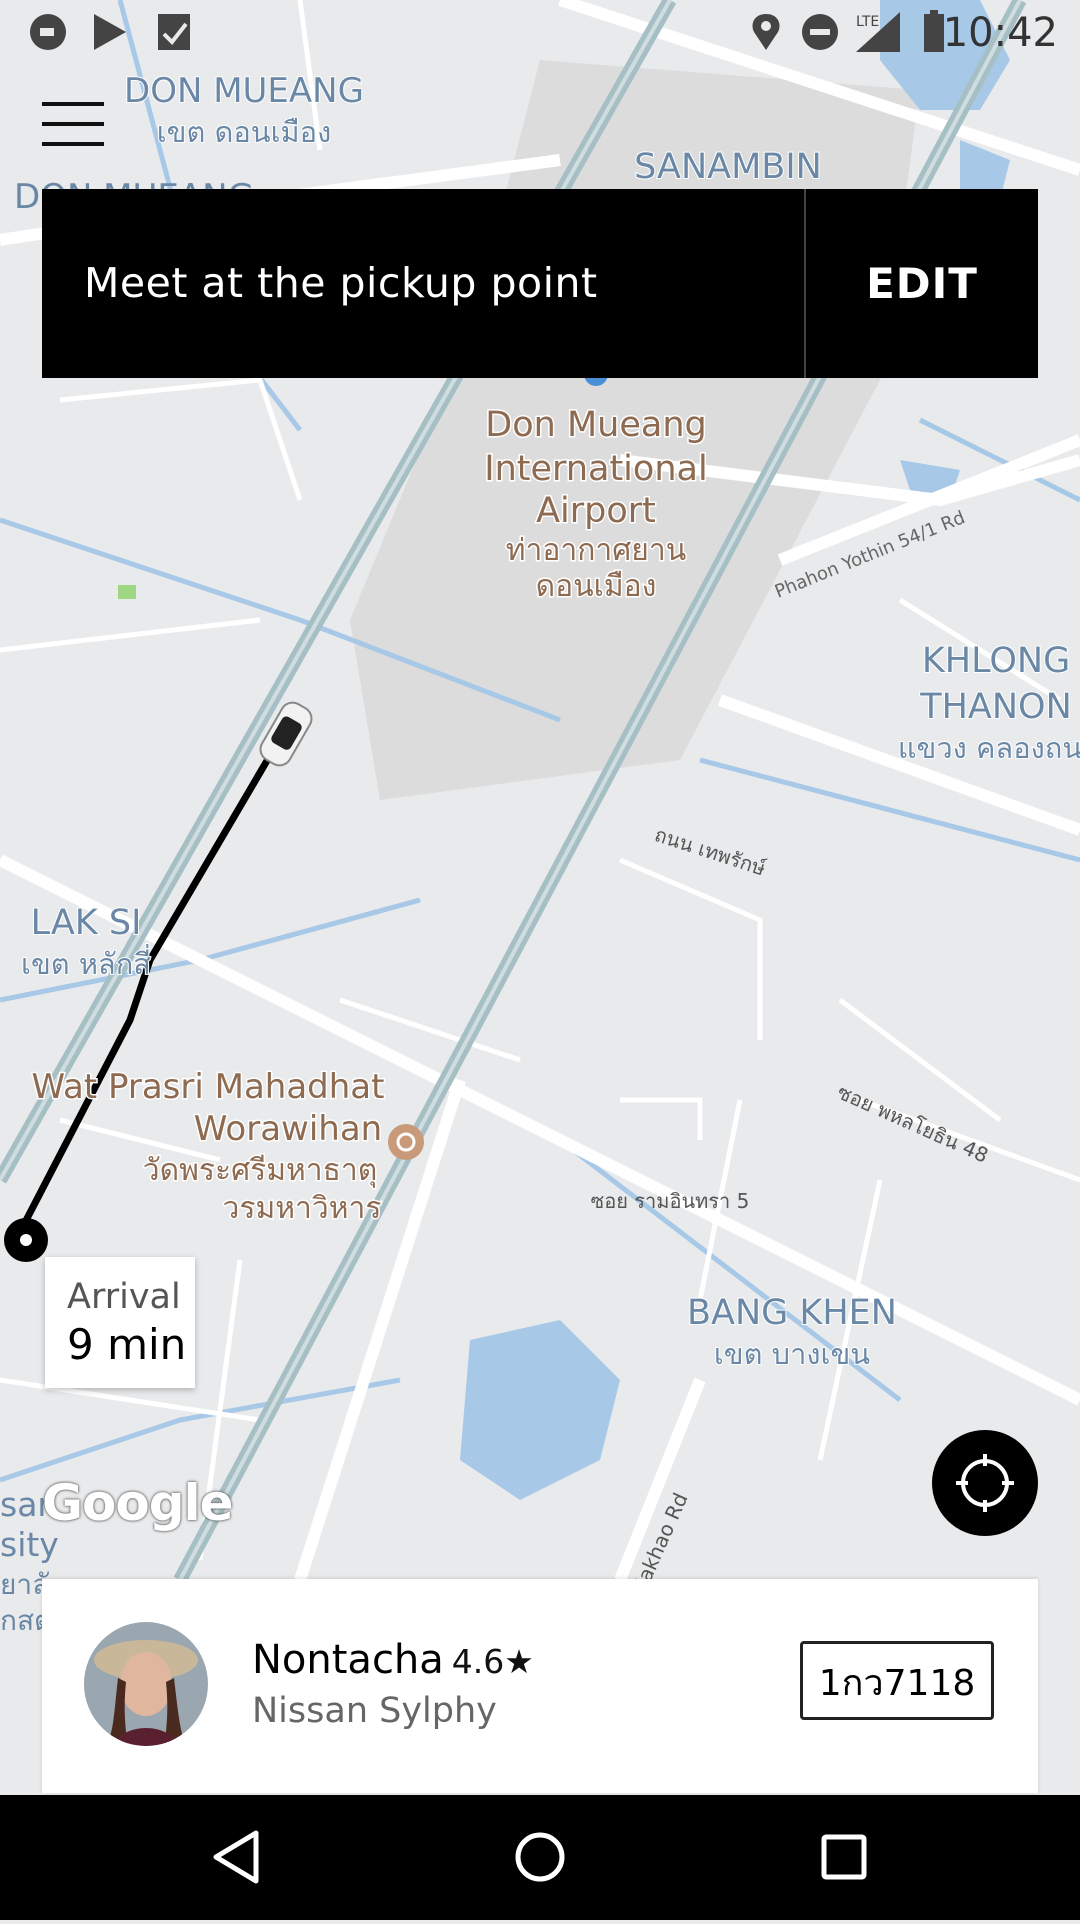  What do you see at coordinates (146, 1684) in the screenshot?
I see `avatar` at bounding box center [146, 1684].